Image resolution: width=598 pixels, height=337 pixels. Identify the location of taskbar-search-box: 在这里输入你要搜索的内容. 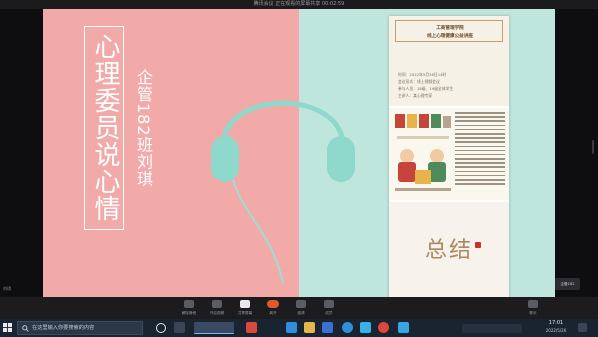
(80, 328).